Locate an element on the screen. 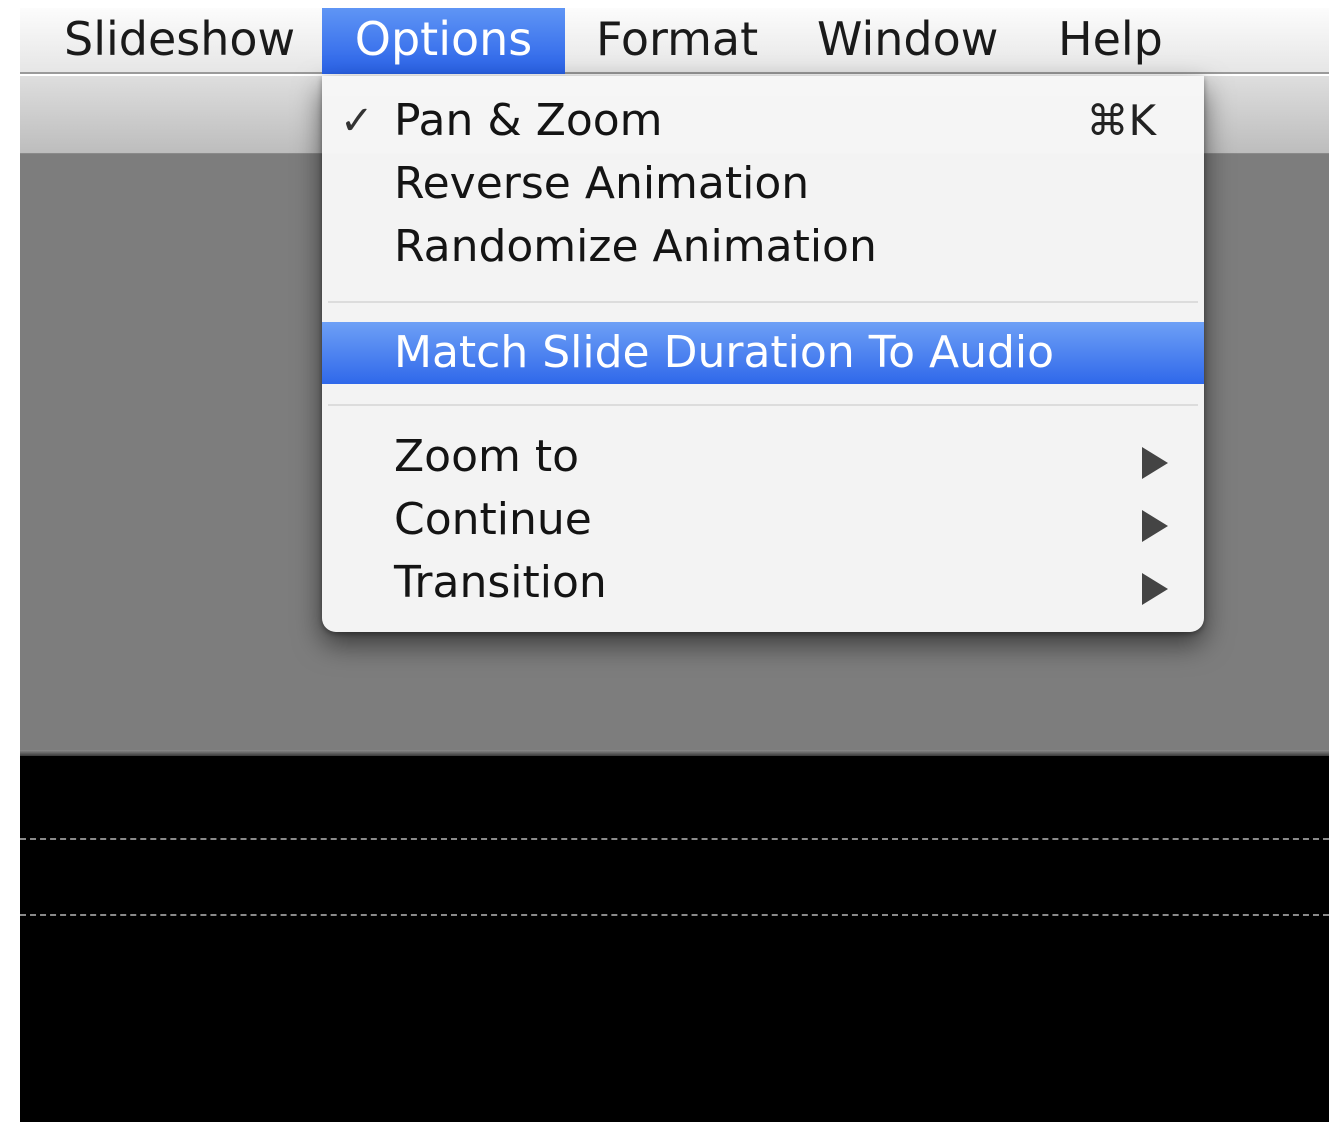 This screenshot has height=1122, width=1329. menu-item-label: Randomize Animation is located at coordinates (635, 246).